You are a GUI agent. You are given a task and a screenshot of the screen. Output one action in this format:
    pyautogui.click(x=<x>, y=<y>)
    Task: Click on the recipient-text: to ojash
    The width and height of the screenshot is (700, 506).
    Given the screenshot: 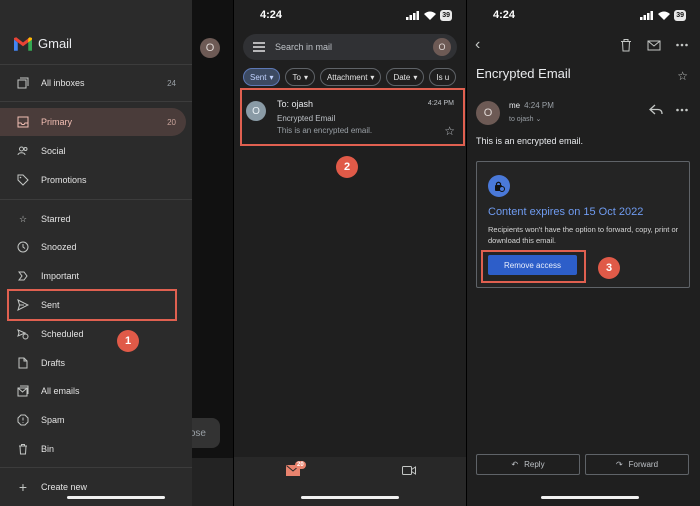 What is the action you would take?
    pyautogui.click(x=521, y=119)
    